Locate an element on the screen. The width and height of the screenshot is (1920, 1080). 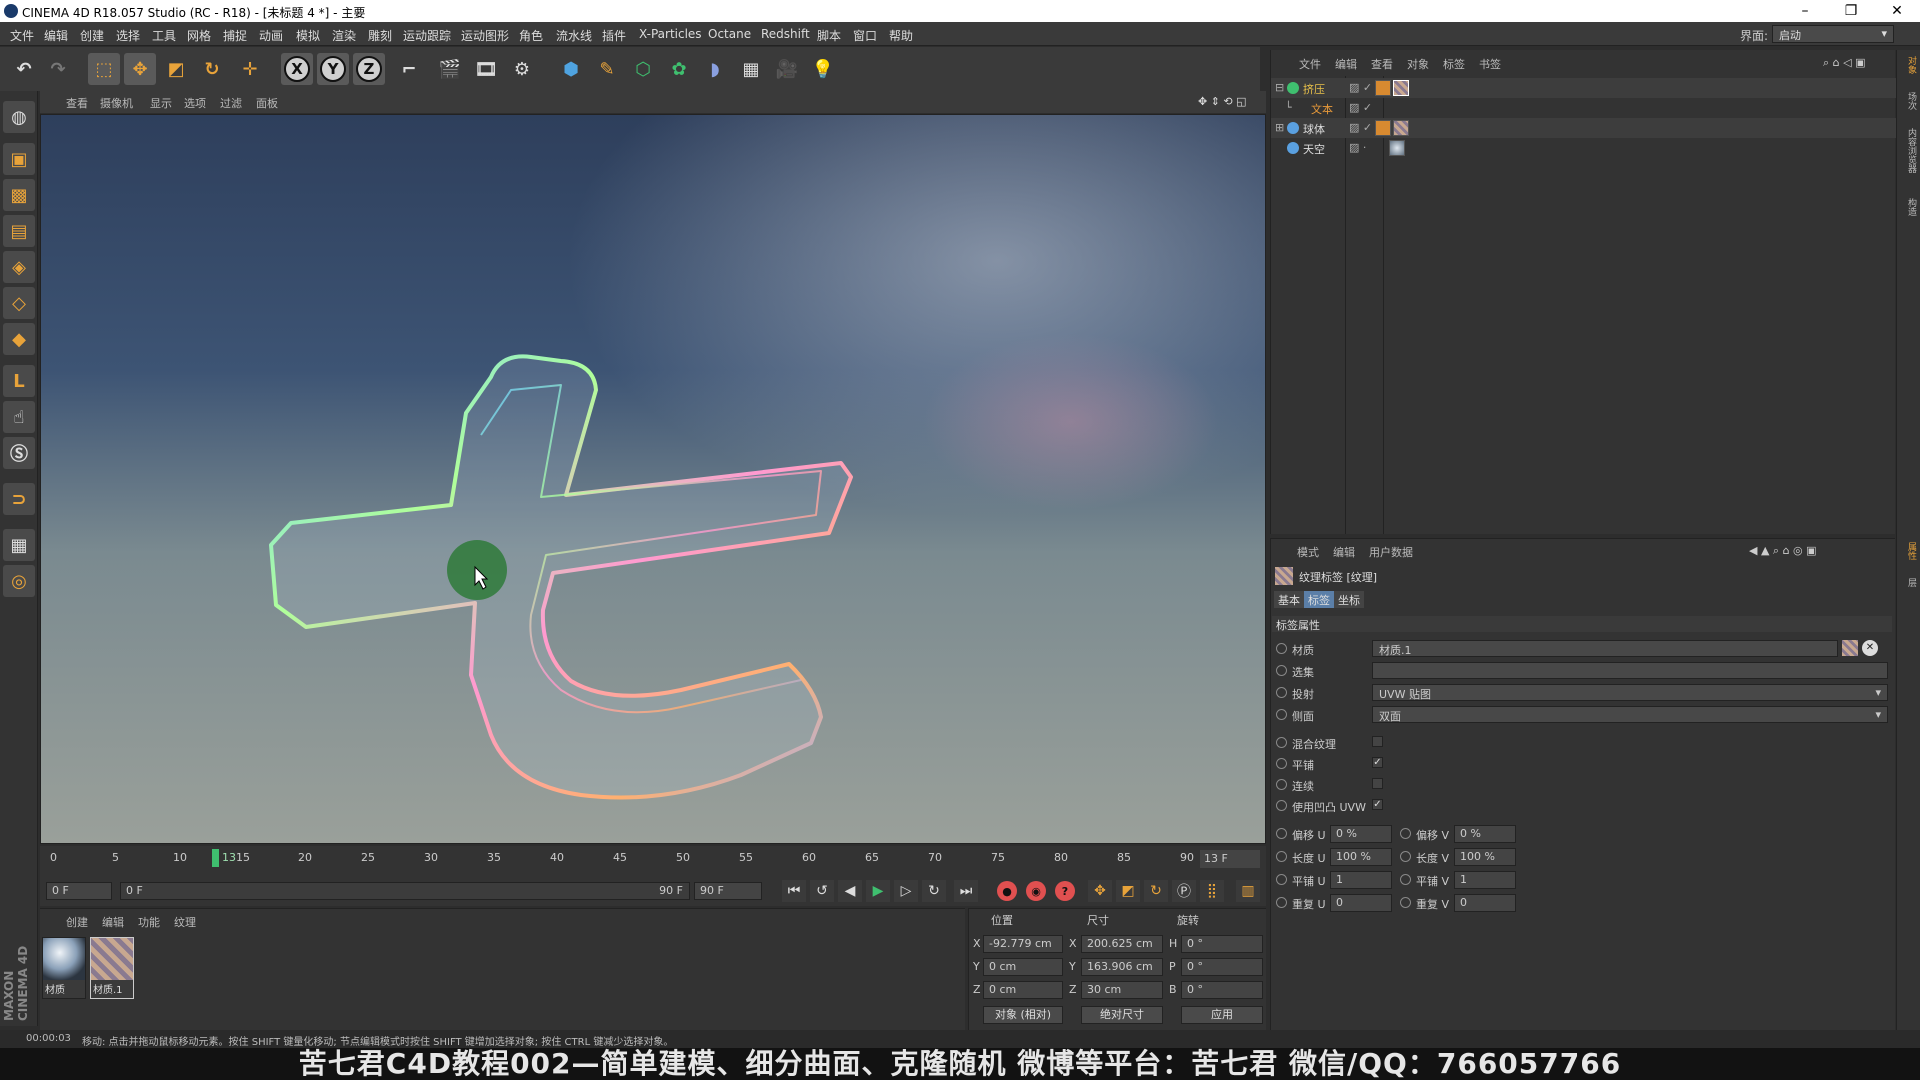
subdivision-surface-icon: ⬡ is located at coordinates (643, 69).